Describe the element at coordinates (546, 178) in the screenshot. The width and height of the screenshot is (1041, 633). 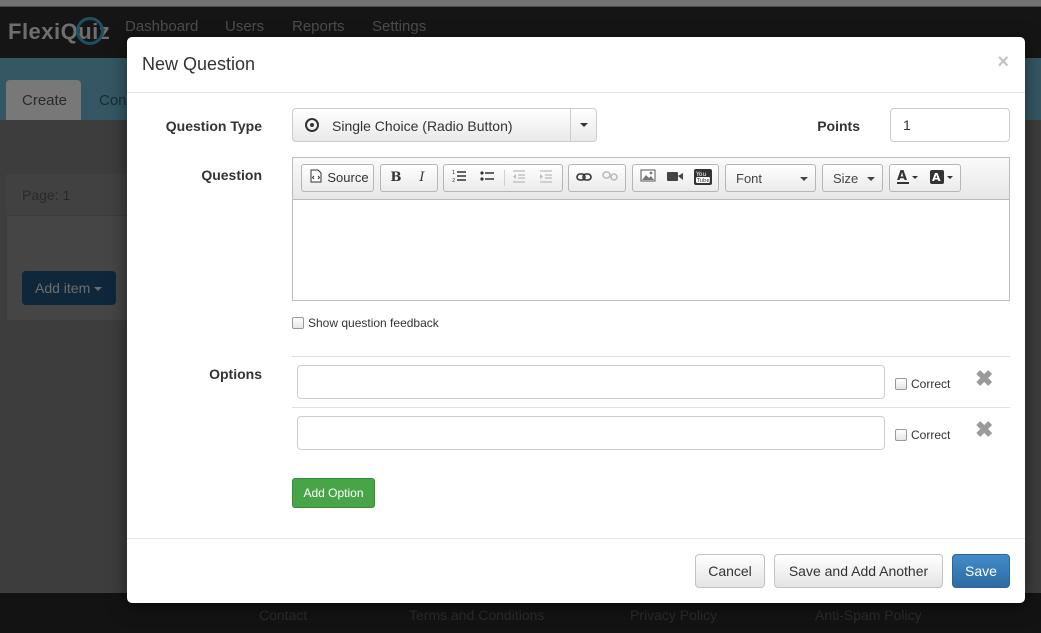
I see `indent-icon` at that location.